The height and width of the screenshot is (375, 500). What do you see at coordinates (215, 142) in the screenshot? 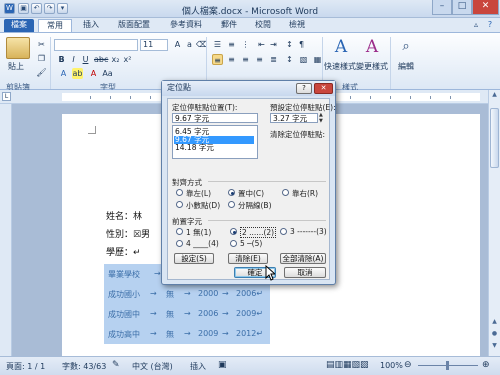
I see `tab-stops-list: 6.45 字元 9.67 字元 14.18 字元` at bounding box center [215, 142].